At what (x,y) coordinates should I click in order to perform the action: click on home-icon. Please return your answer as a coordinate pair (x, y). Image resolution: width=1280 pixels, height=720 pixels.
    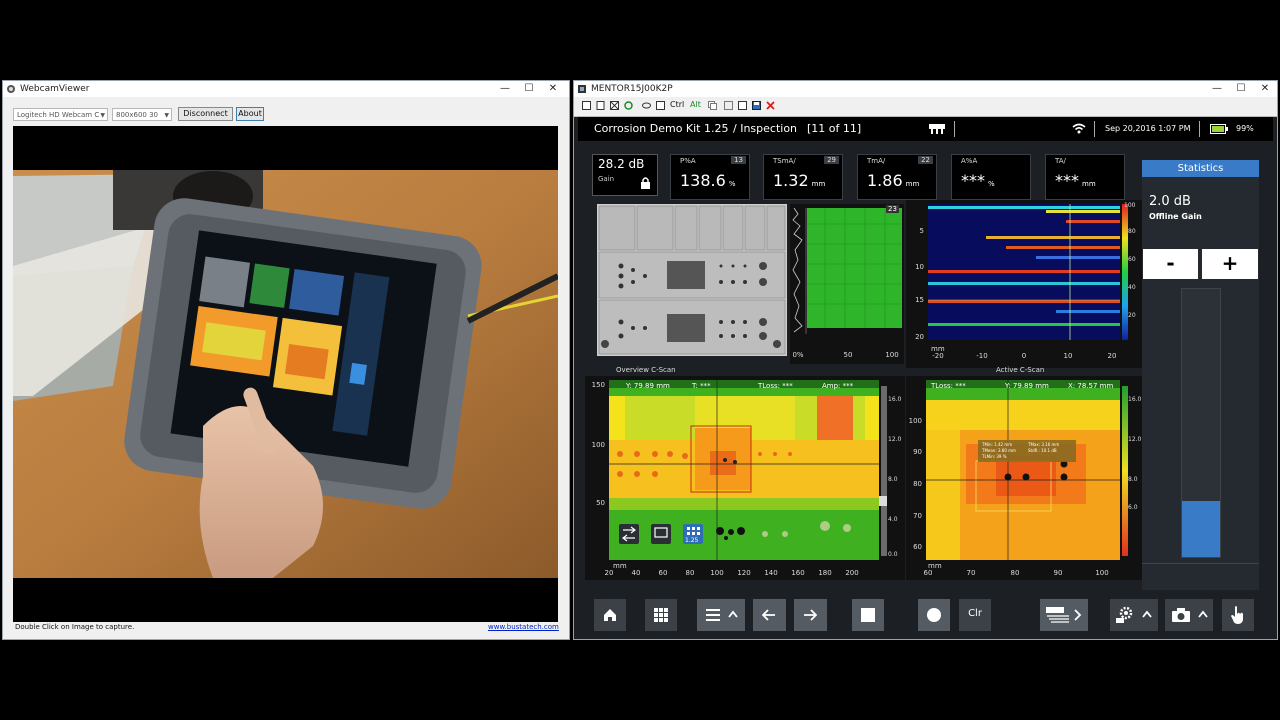
    Looking at the image, I should click on (610, 615).